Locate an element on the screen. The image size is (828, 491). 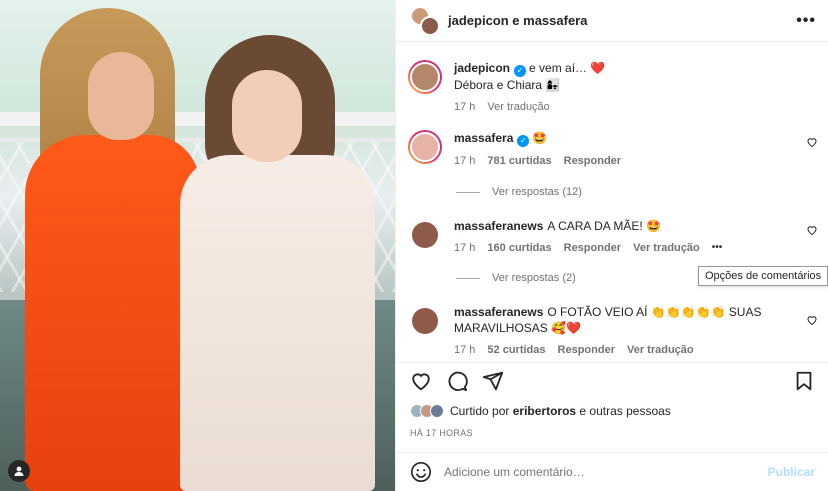
bookmark-icon is located at coordinates (804, 381).